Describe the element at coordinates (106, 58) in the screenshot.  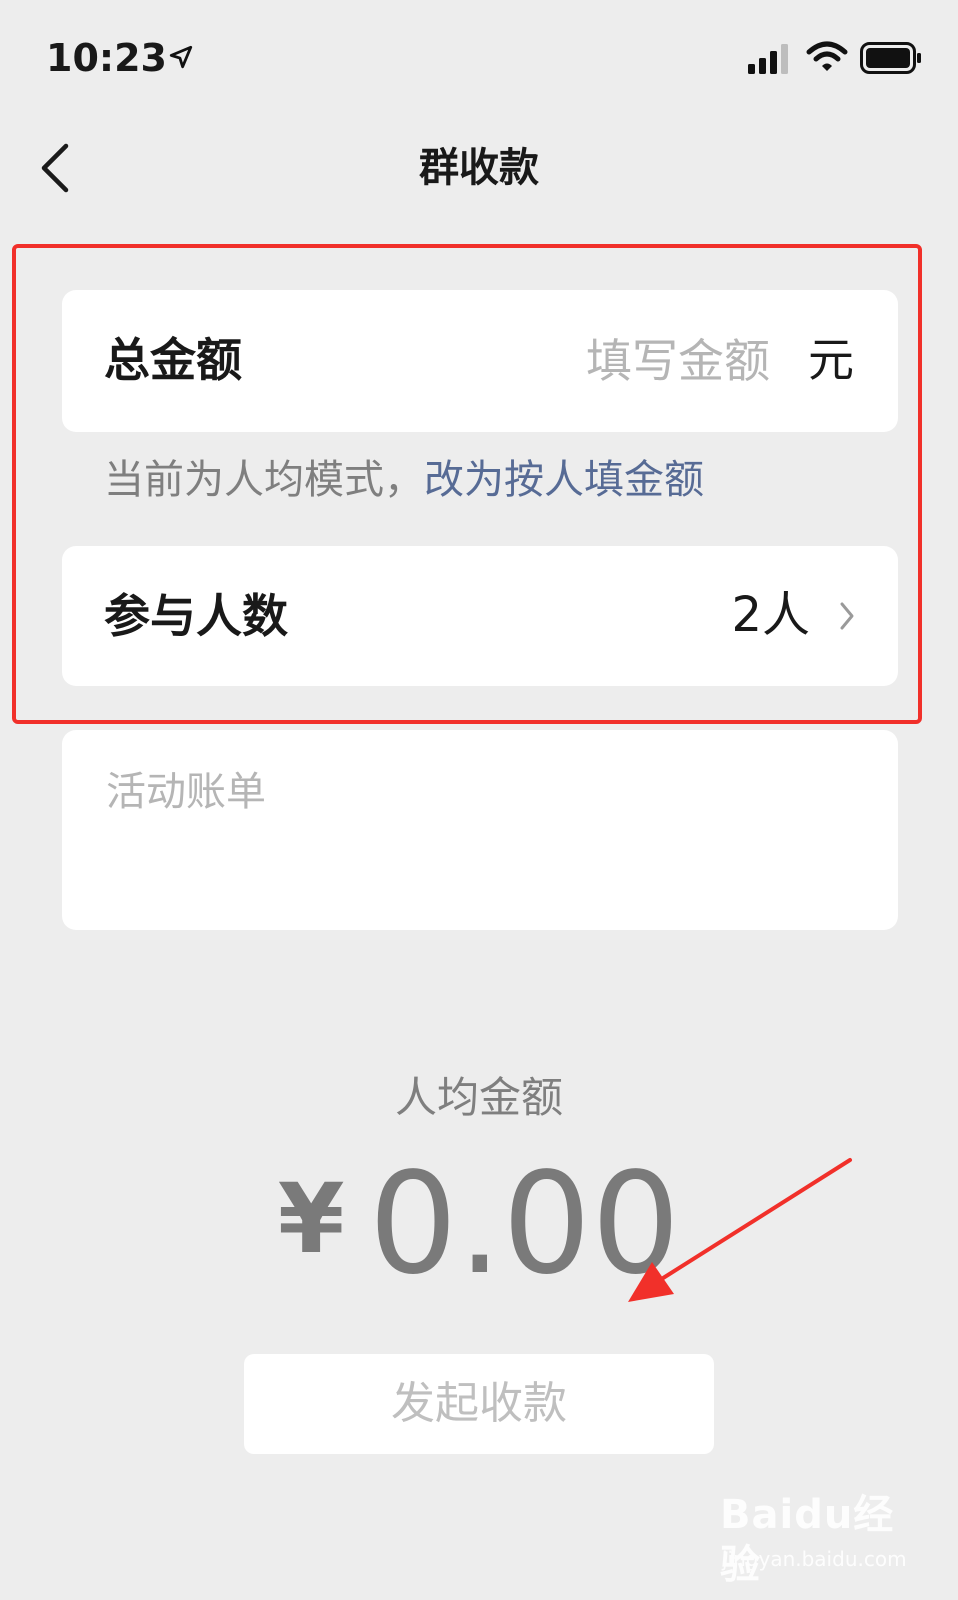
I see `status-time: 10:23` at that location.